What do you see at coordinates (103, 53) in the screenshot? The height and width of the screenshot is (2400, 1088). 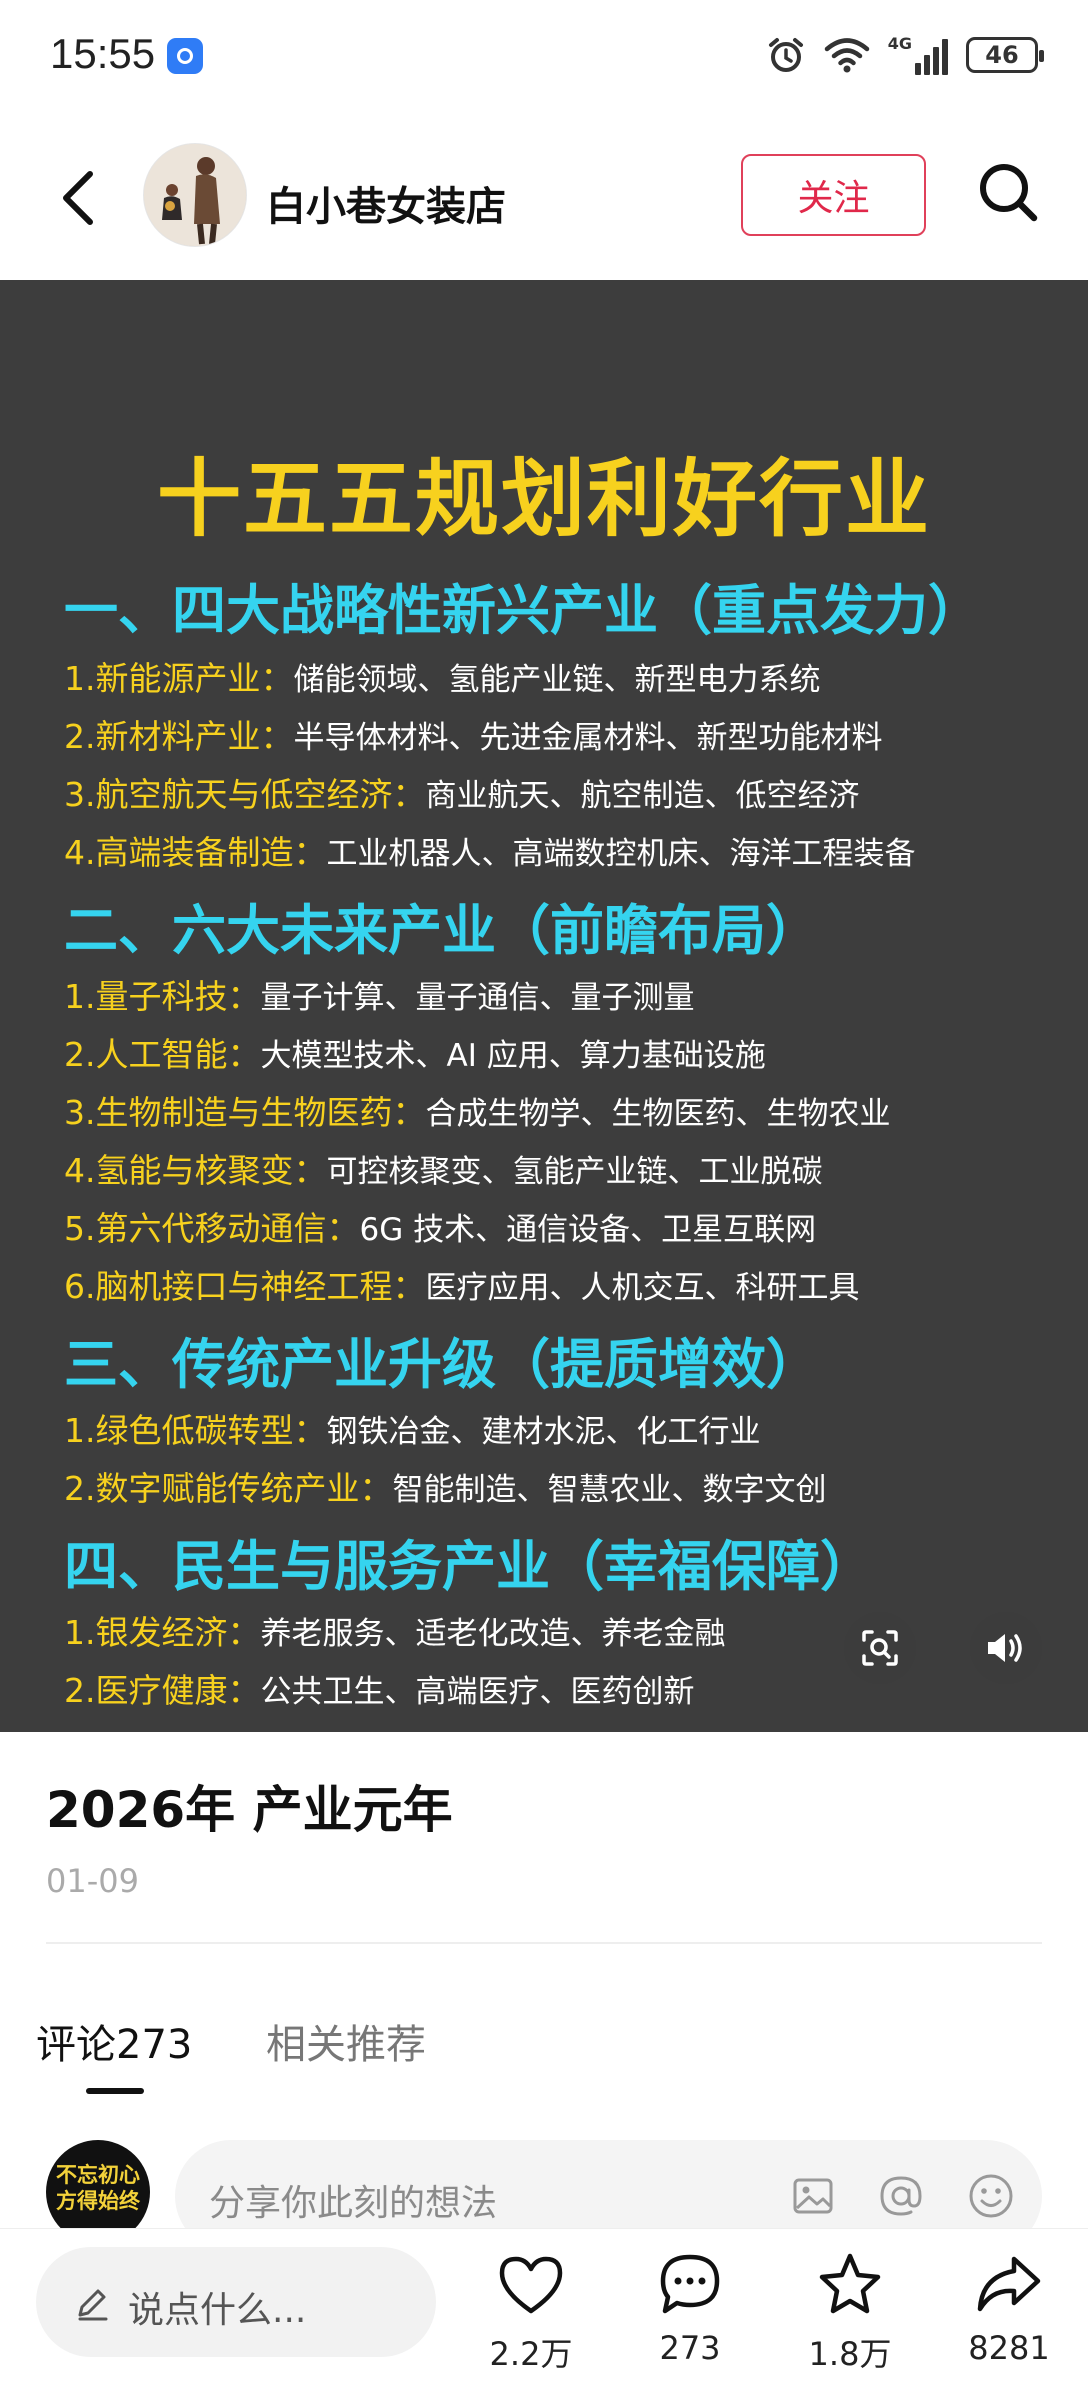 I see `status-time: 15:55` at bounding box center [103, 53].